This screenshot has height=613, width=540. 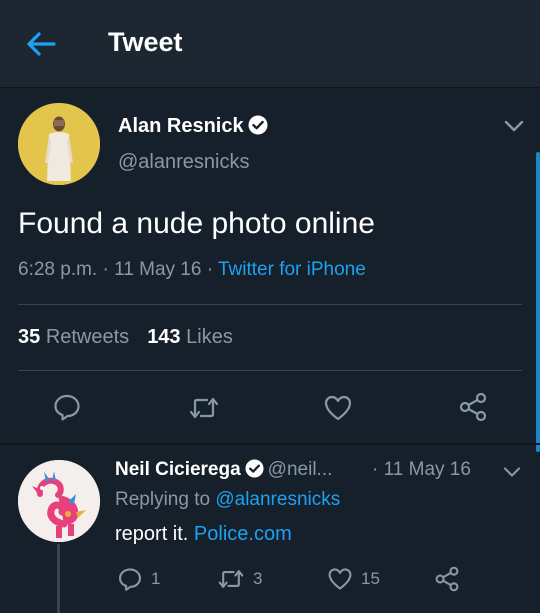 I want to click on likes-label: Likes, so click(x=209, y=337).